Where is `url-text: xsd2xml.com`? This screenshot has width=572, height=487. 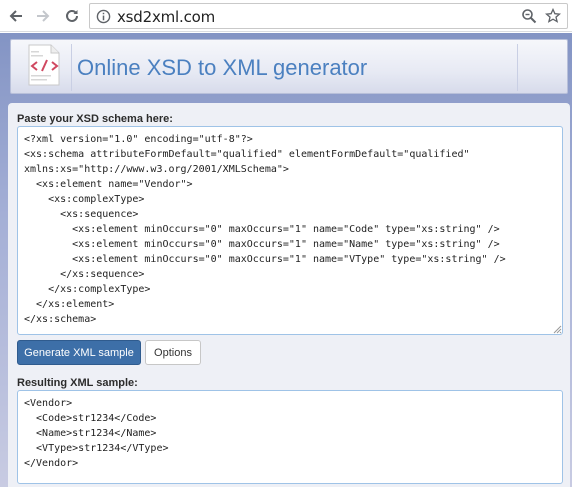
url-text: xsd2xml.com is located at coordinates (166, 17).